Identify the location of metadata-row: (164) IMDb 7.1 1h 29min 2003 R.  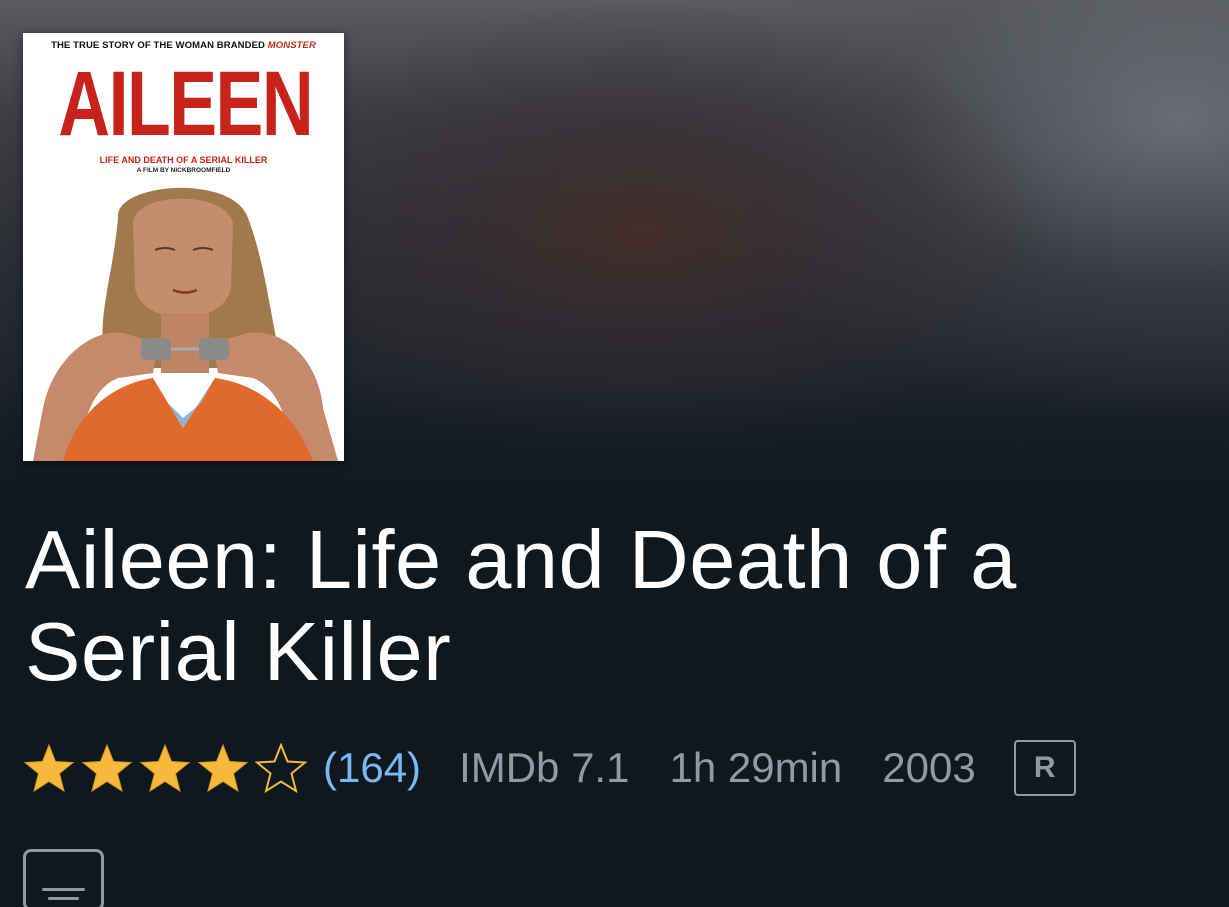
(549, 768).